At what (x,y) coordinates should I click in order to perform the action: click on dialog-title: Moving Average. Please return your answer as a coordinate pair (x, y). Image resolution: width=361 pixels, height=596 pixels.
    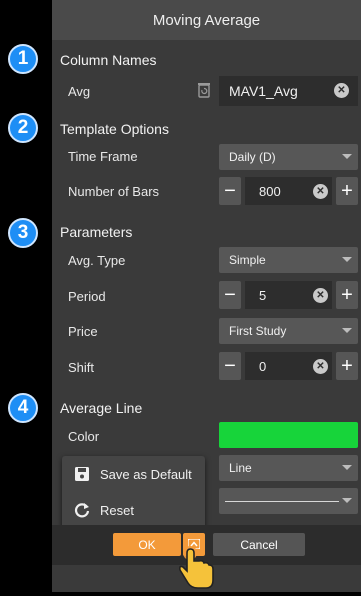
    Looking at the image, I should click on (206, 20).